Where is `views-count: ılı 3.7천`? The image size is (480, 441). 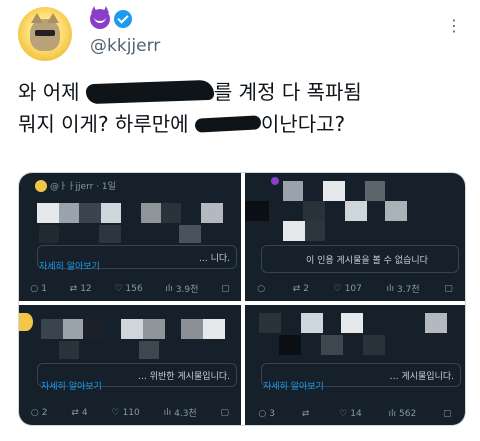
views-count: ılı 3.7천 is located at coordinates (402, 289).